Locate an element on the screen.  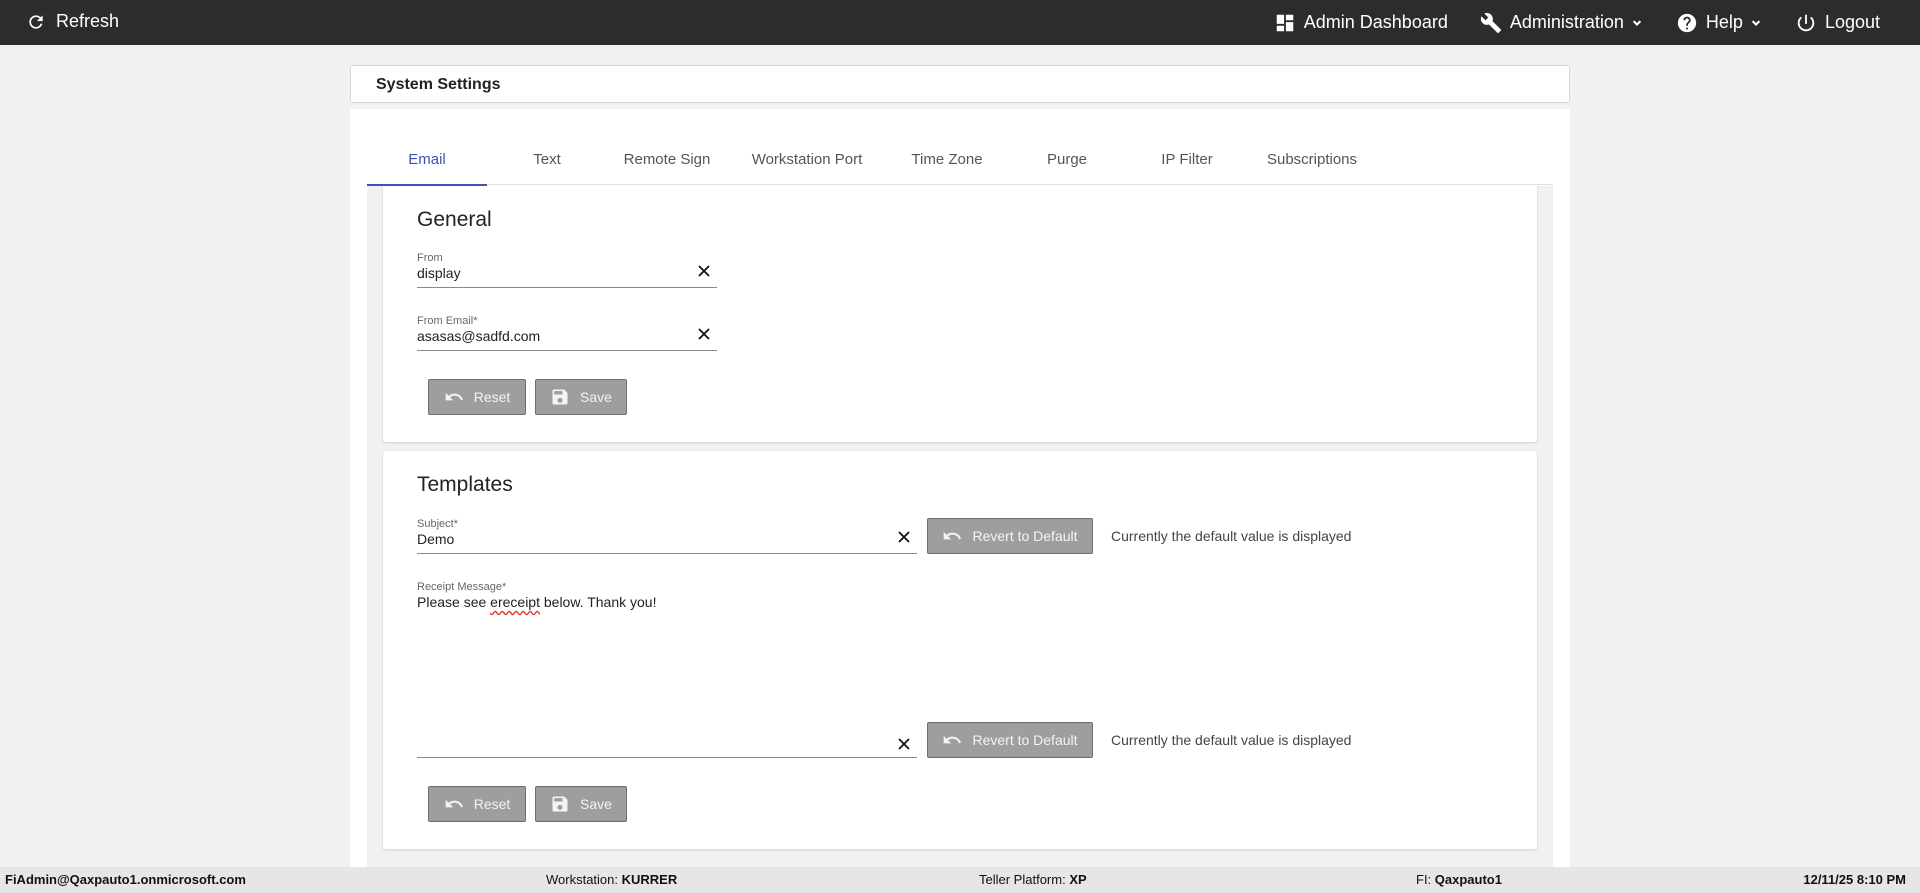
footer-teller-value: XP is located at coordinates (1078, 879).